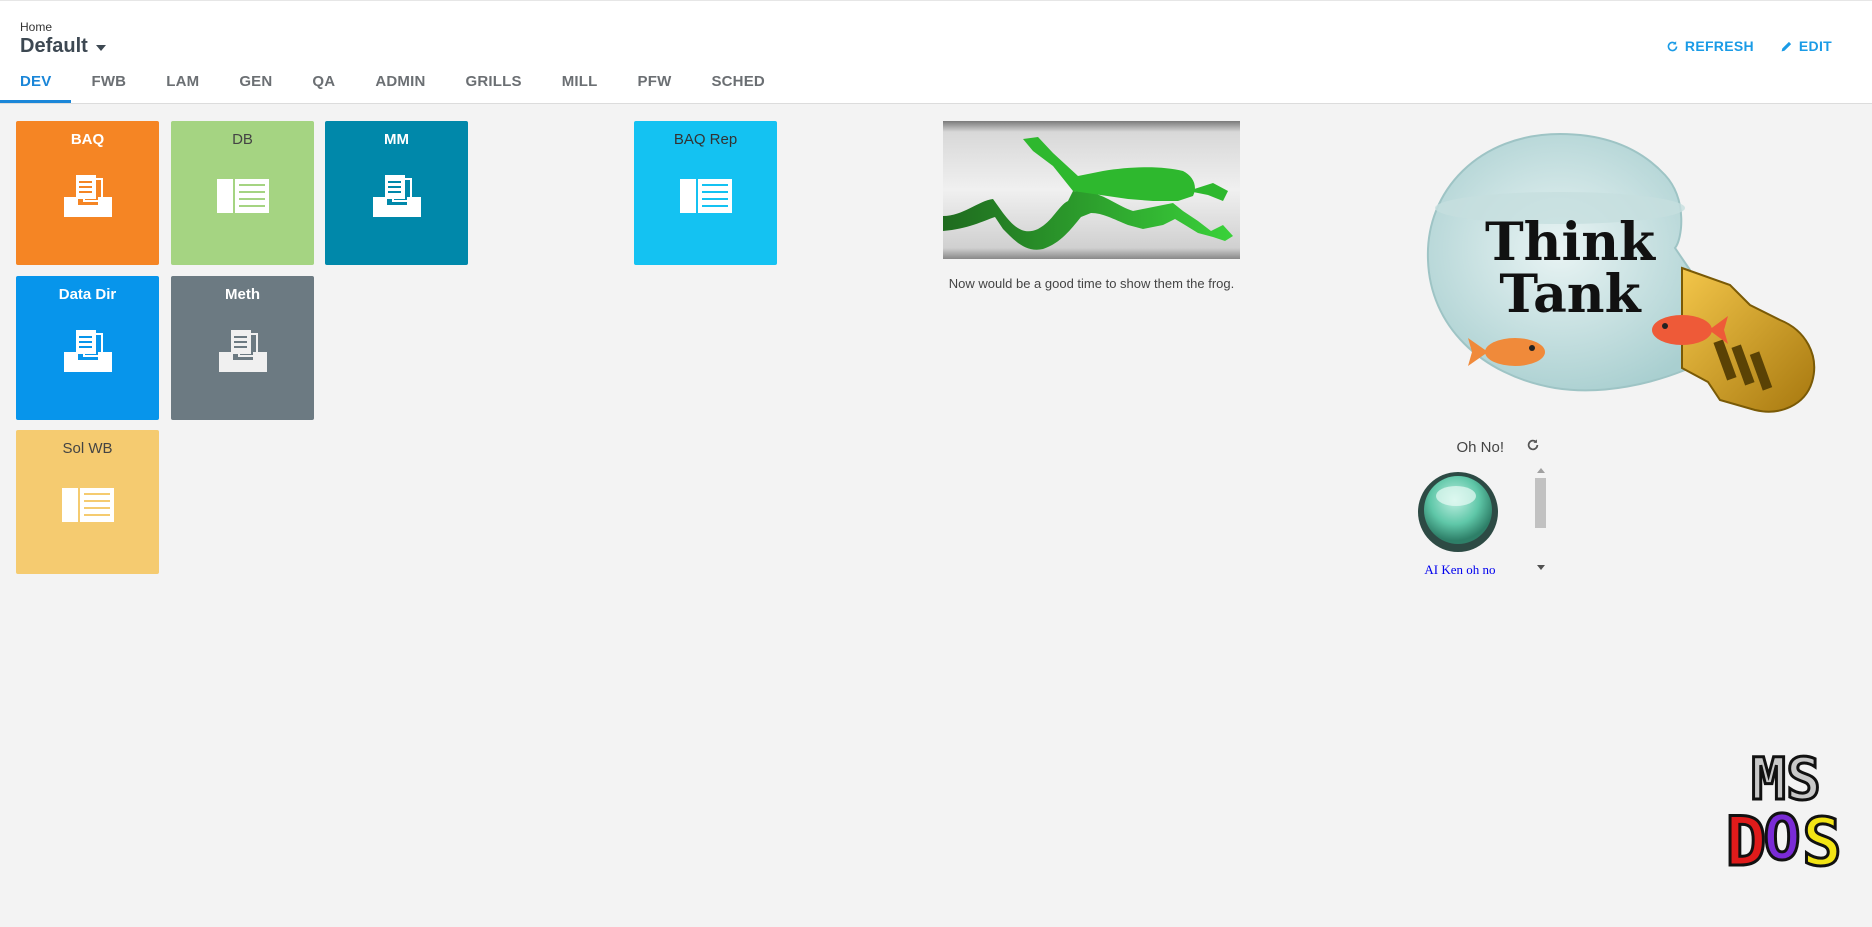  I want to click on tab-pfw: PFW, so click(655, 85).